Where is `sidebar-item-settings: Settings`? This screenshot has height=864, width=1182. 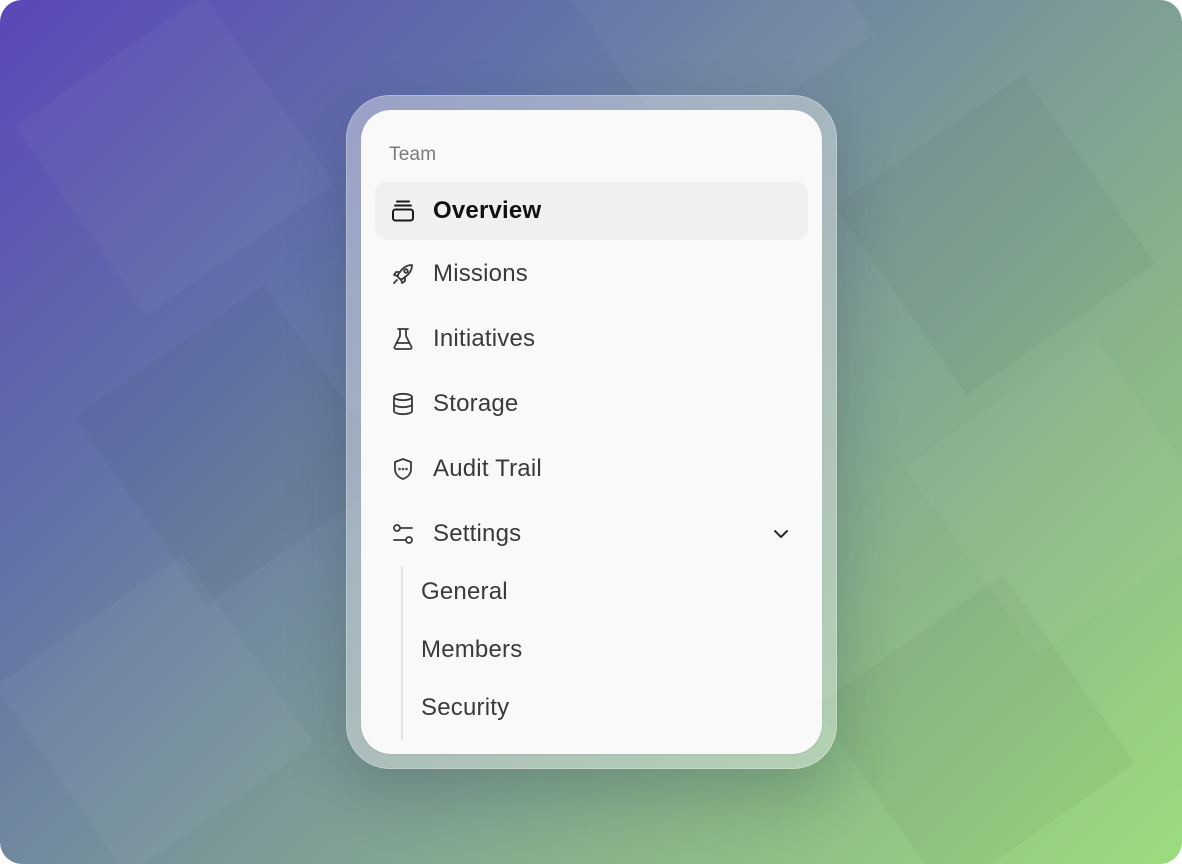
sidebar-item-settings: Settings is located at coordinates (591, 534).